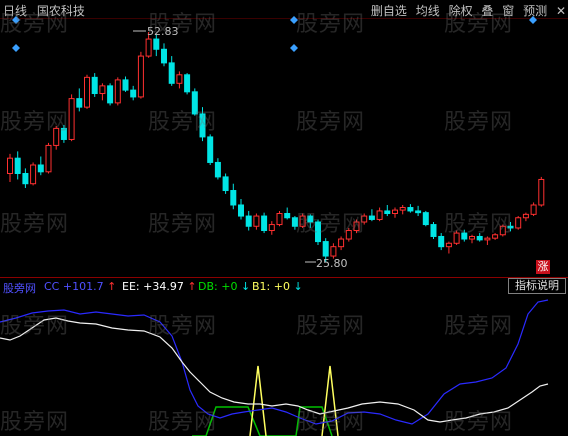 The height and width of the screenshot is (436, 568). I want to click on db-value: +0, so click(229, 286).